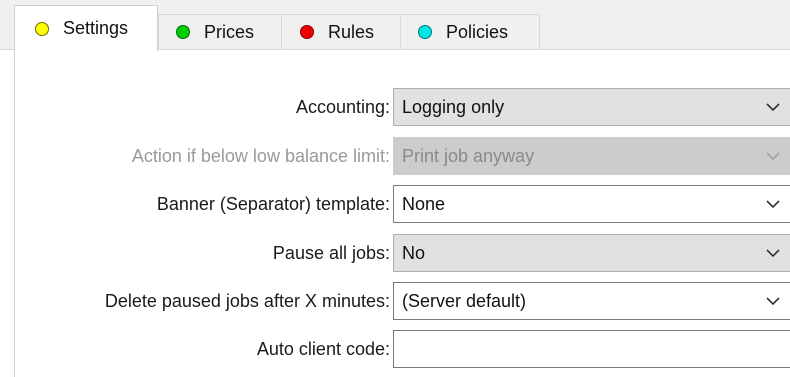  What do you see at coordinates (591, 301) in the screenshot?
I see `delete-paused-jobs-dropdown: (Server default)` at bounding box center [591, 301].